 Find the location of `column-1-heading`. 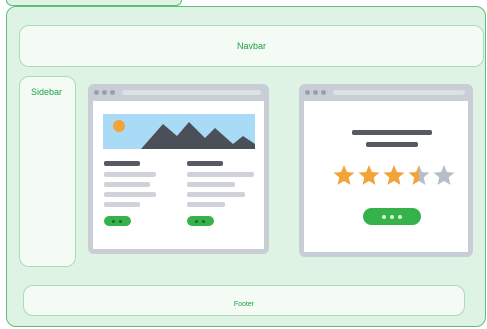

column-1-heading is located at coordinates (122, 163).